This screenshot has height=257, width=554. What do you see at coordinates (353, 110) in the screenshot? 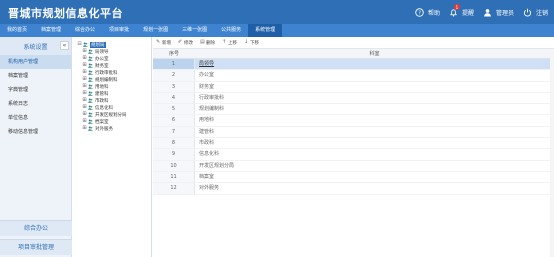
I see `table-row: 5 规划编制科` at bounding box center [353, 110].